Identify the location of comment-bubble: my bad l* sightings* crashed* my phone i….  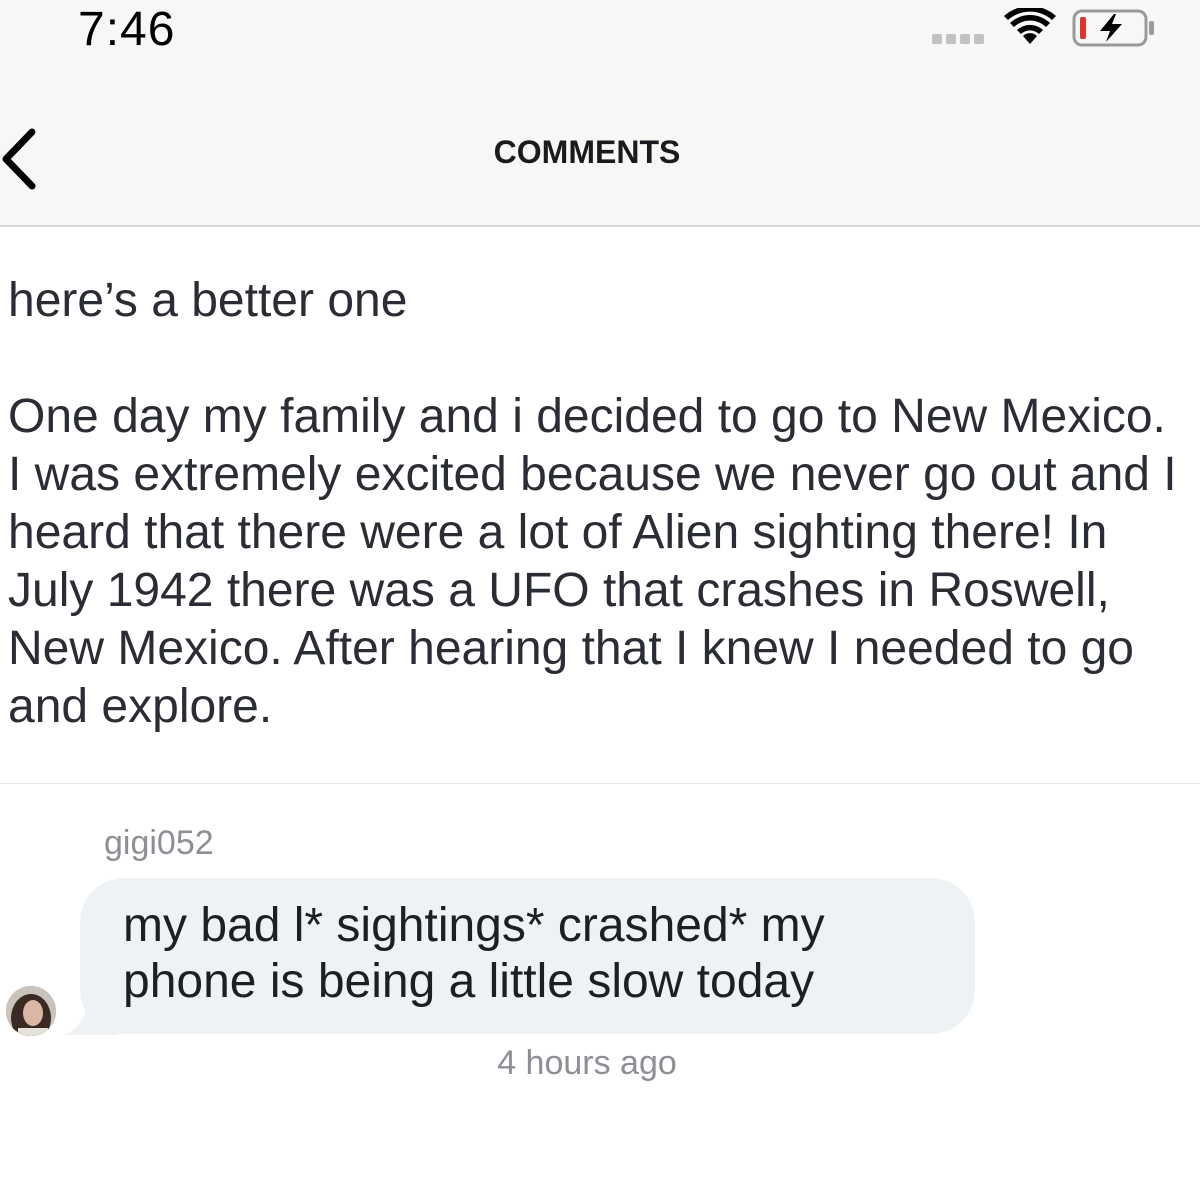
(527, 956).